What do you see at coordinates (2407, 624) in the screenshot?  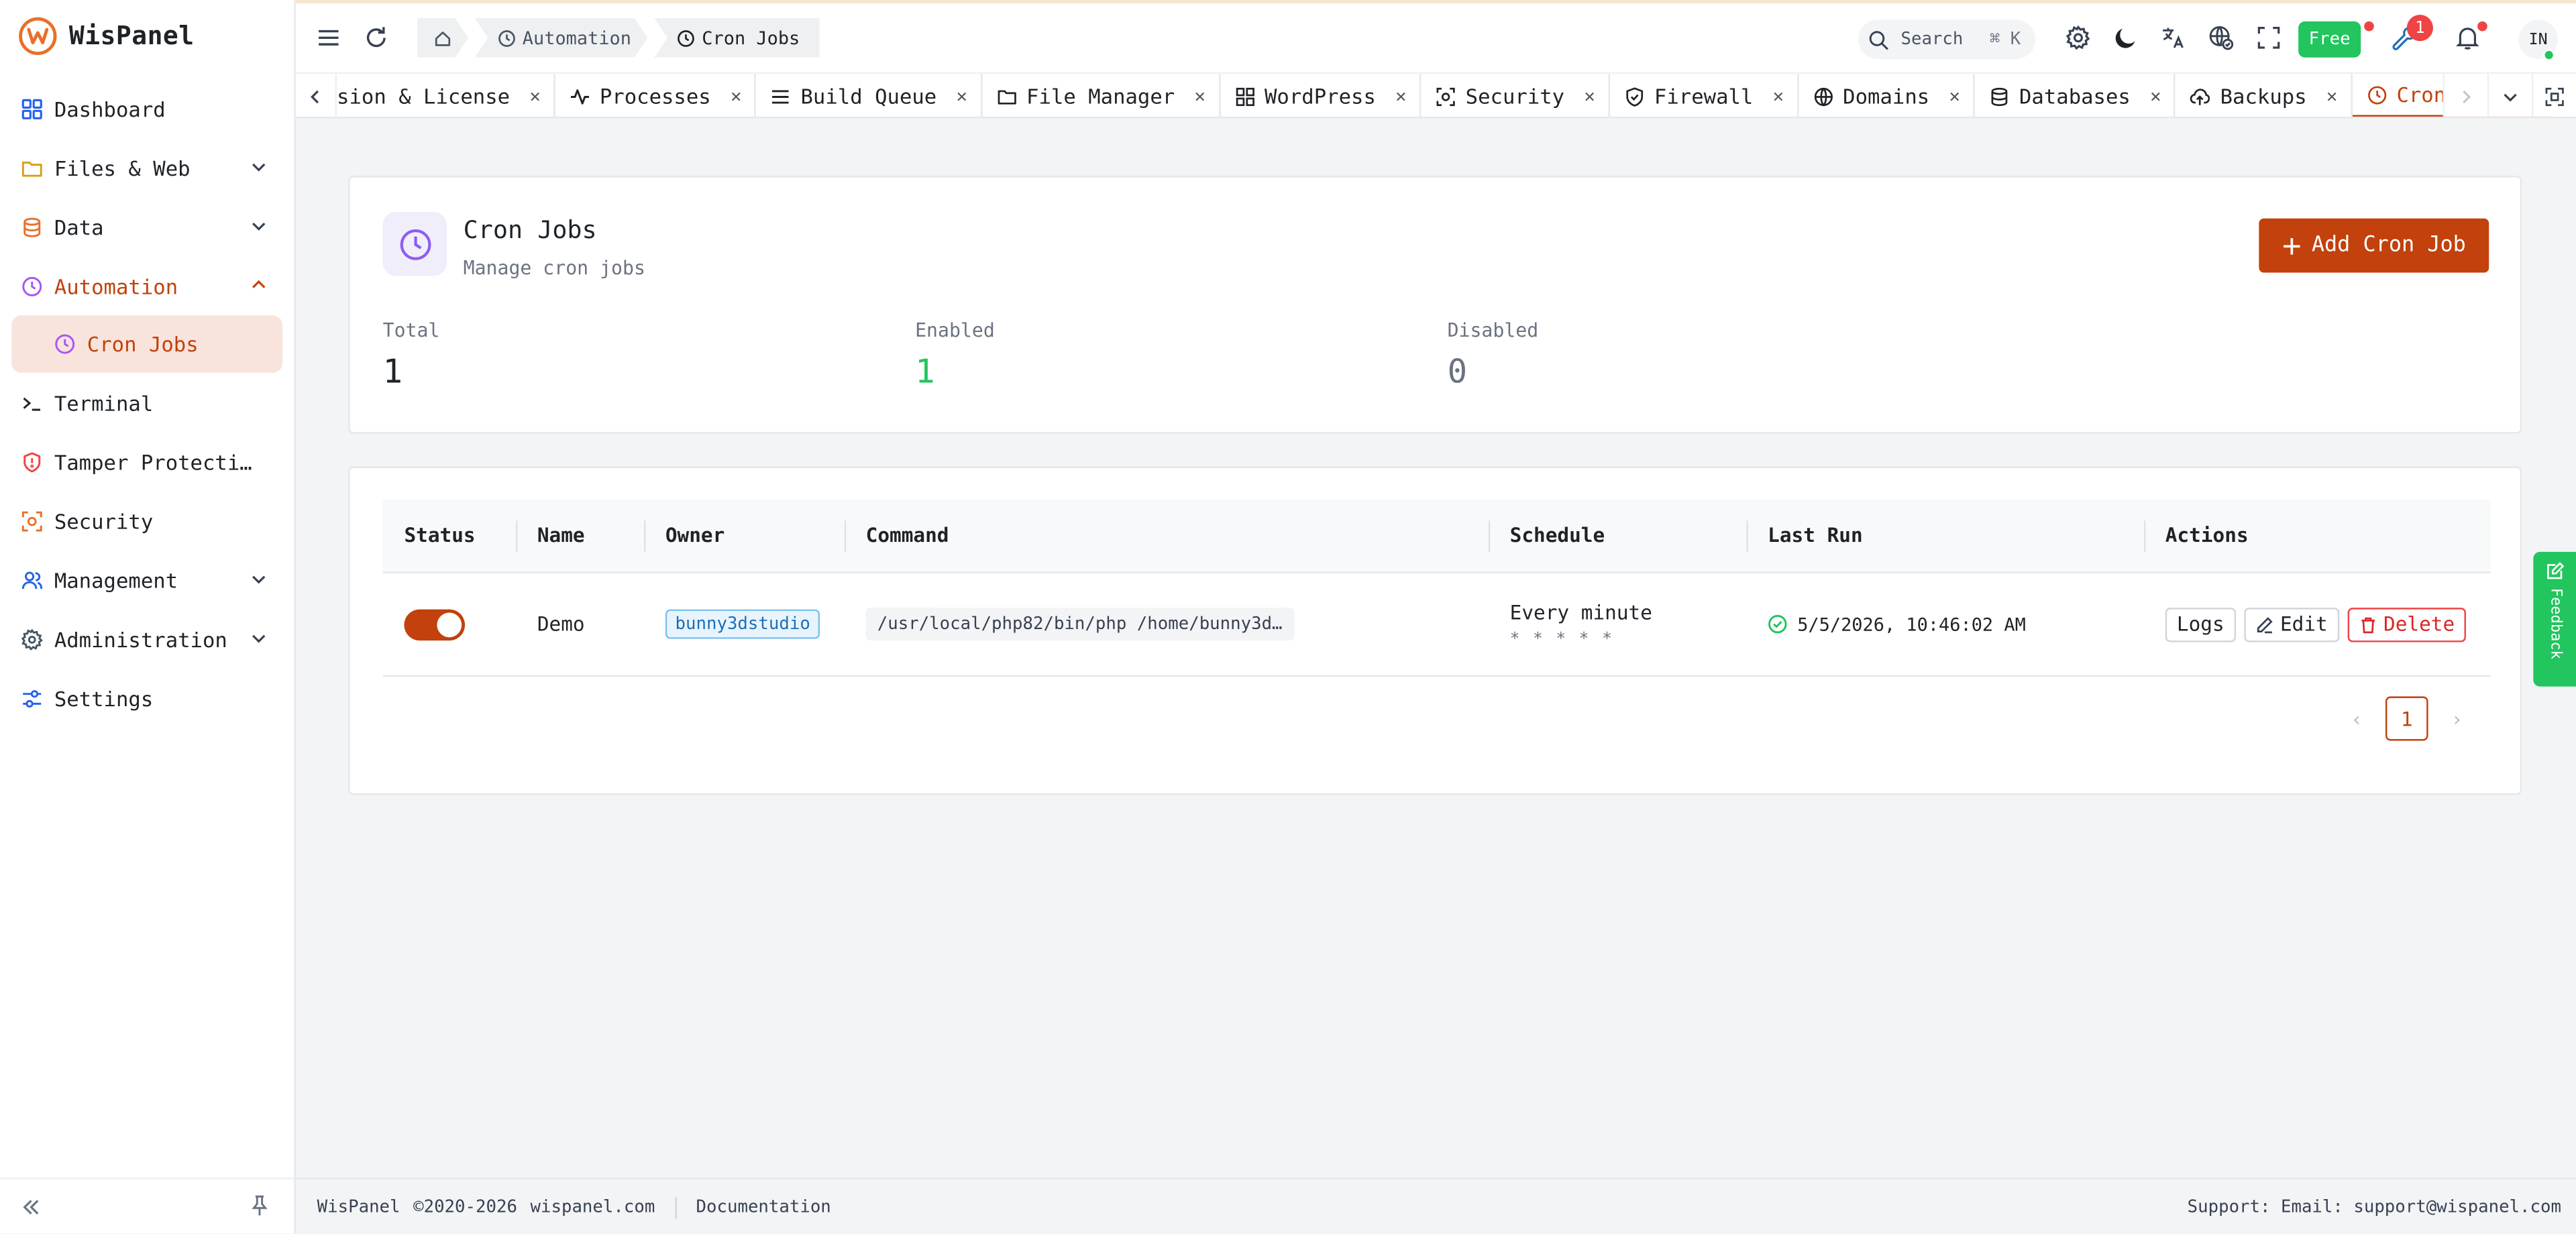 I see `delete-button: Delete` at bounding box center [2407, 624].